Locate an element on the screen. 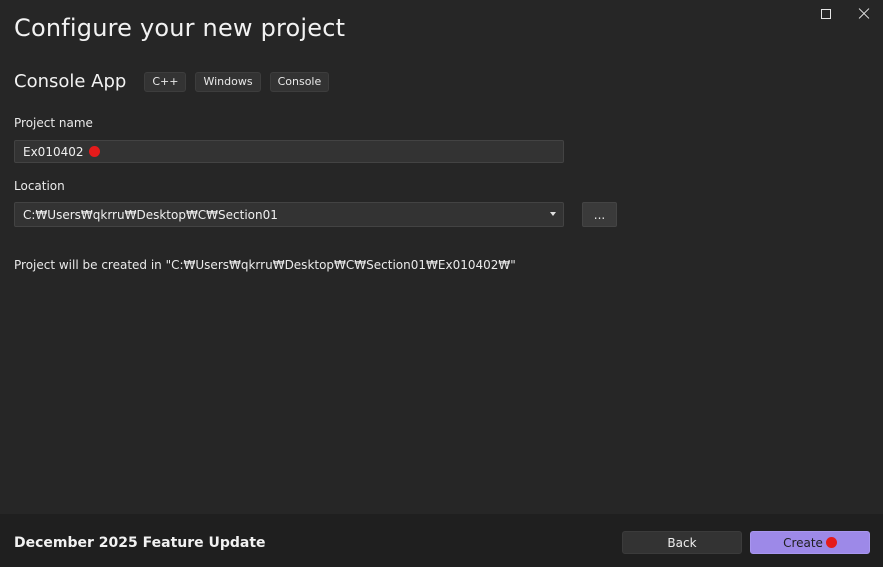 This screenshot has width=883, height=567. version-label: December 2025 Feature Update is located at coordinates (140, 543).